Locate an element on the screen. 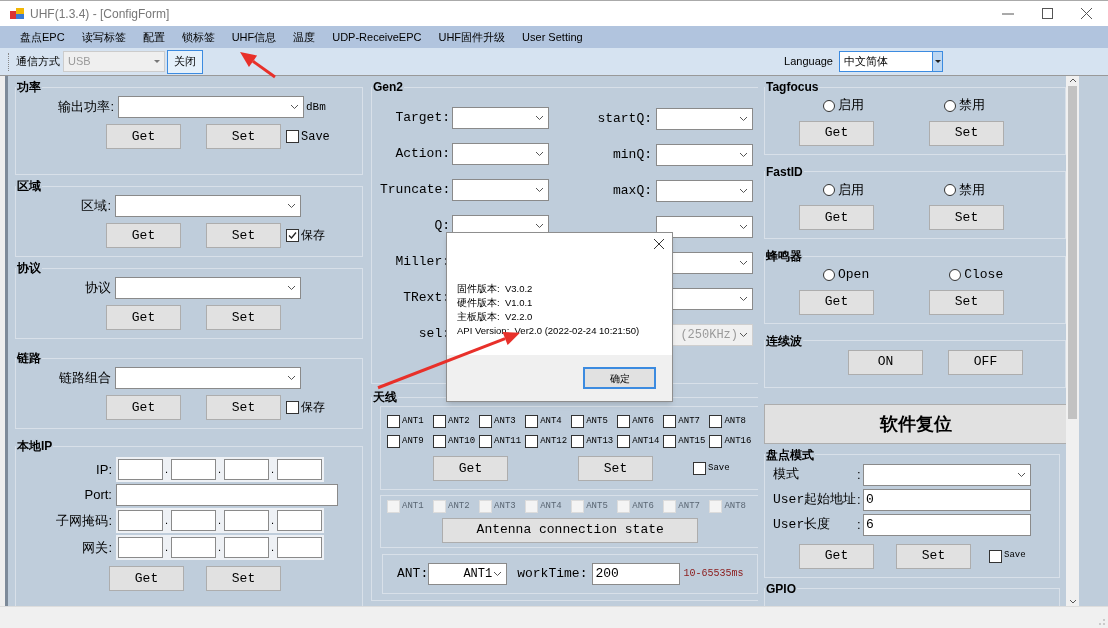 The width and height of the screenshot is (1108, 628). input-field: 6 is located at coordinates (947, 524).